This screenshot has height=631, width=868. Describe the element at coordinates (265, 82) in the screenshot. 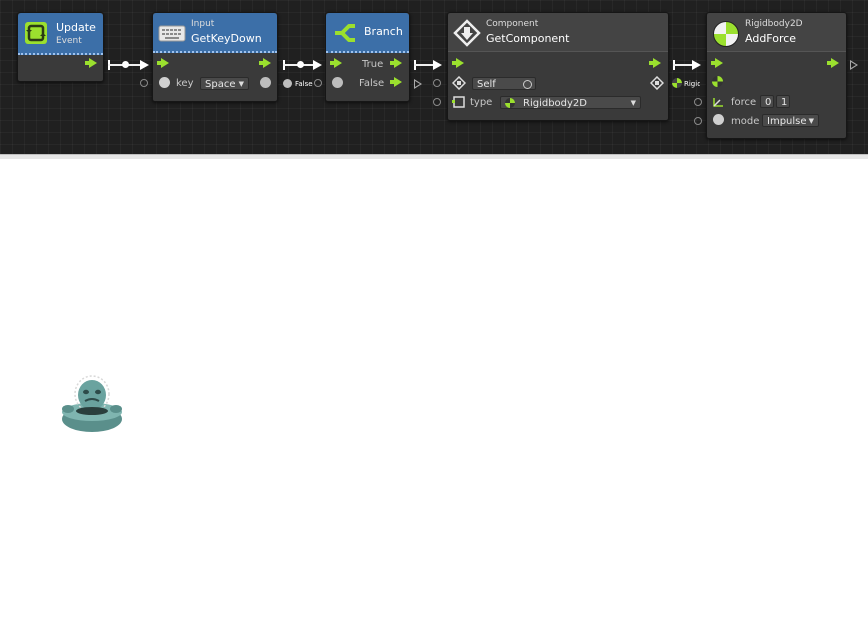

I see `bool-output-port` at that location.